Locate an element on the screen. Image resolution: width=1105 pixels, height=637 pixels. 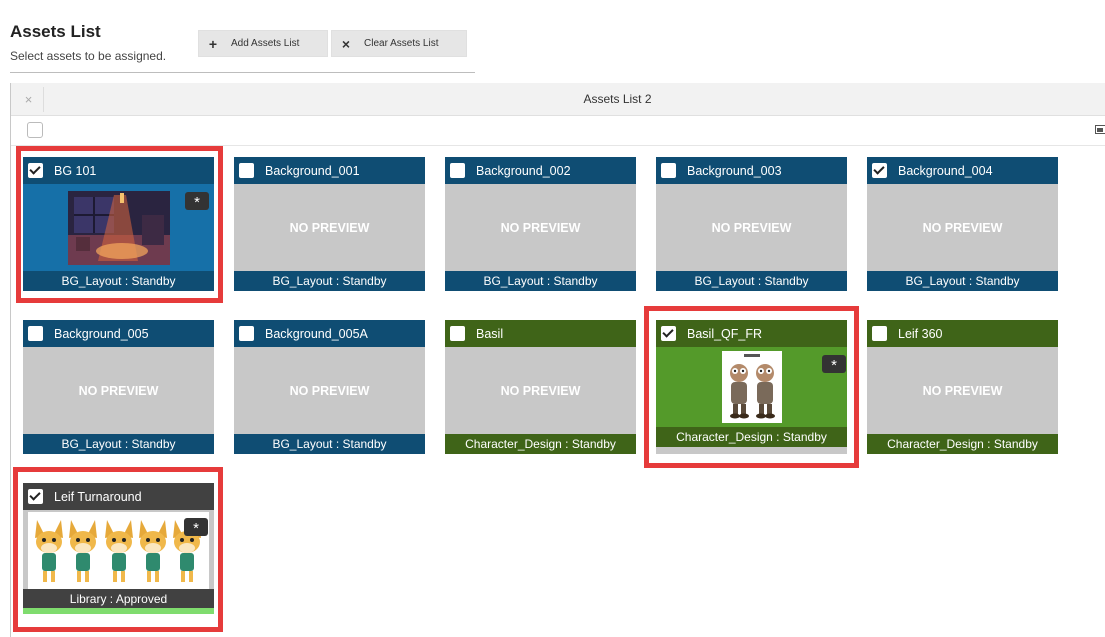
card-header: Basil is located at coordinates (540, 333).